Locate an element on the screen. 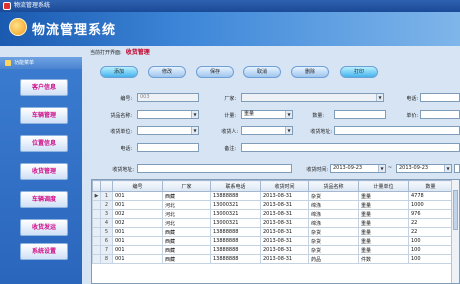 The image size is (460, 284). column-header-phone: 联系电话 is located at coordinates (235, 186).